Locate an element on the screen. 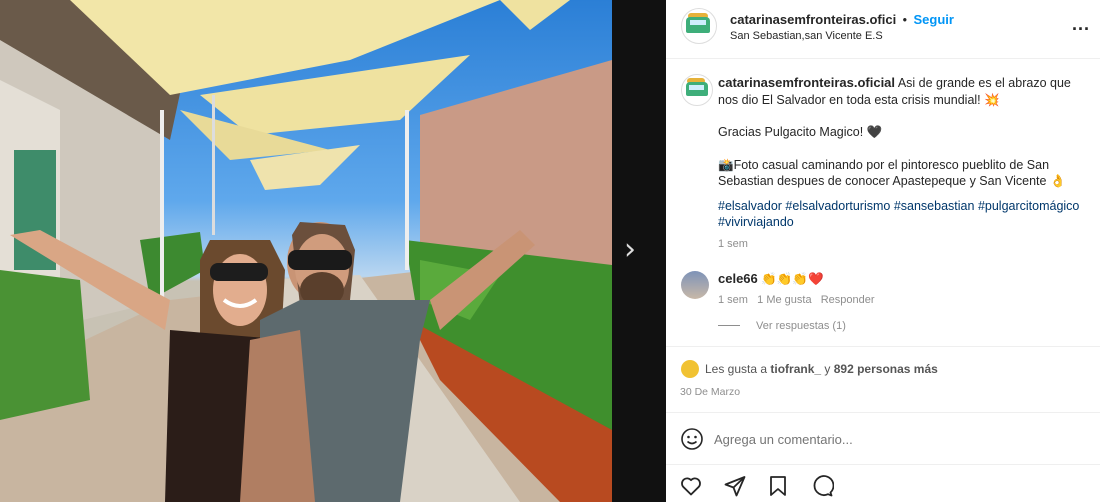  emoji-icon is located at coordinates (692, 439).